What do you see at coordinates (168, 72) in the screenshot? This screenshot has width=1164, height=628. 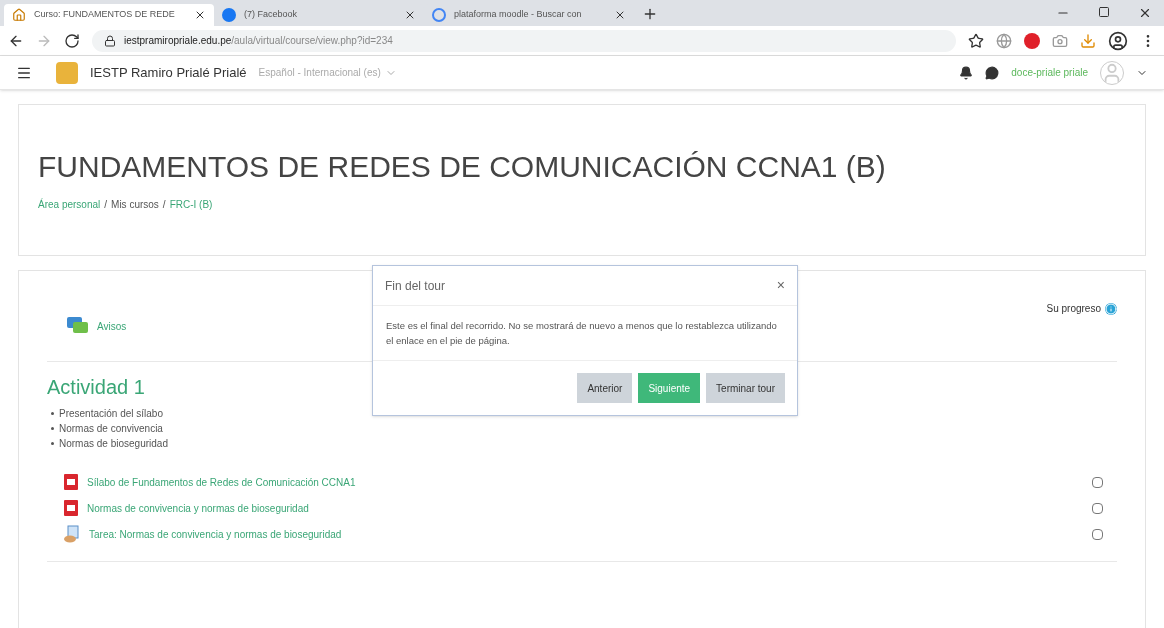 I see `site-name: IESTP Ramiro Prialé Prialé` at bounding box center [168, 72].